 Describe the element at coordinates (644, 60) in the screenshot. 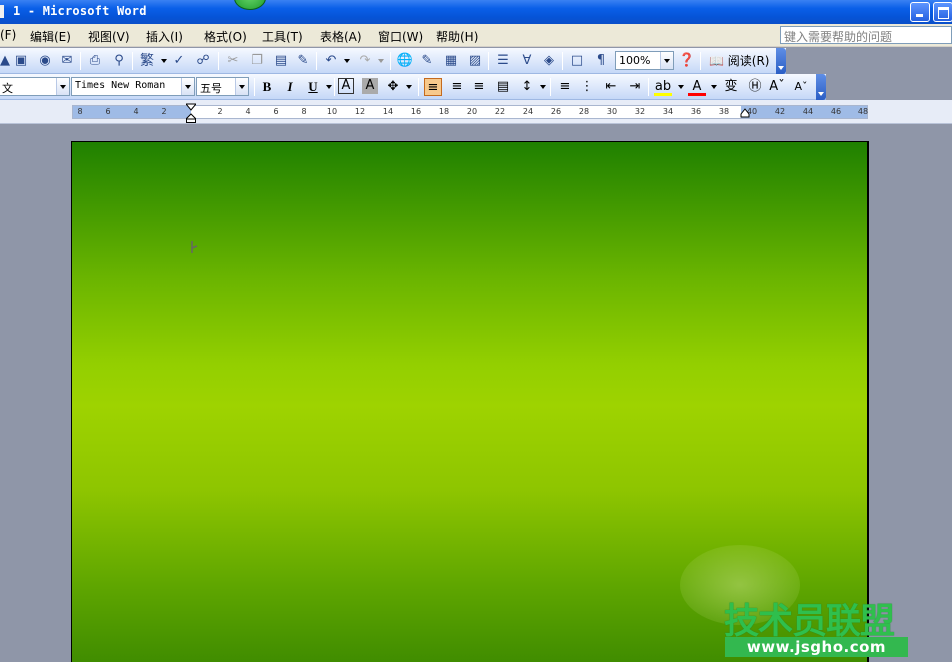

I see `zoom-select: 100%` at that location.